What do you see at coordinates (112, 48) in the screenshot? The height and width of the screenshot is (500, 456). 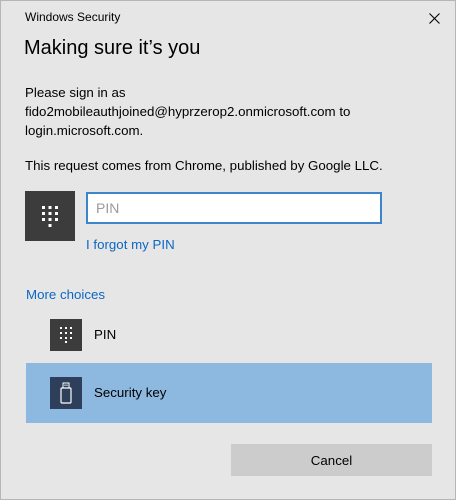 I see `dialog-heading: Making sure it’s you` at bounding box center [112, 48].